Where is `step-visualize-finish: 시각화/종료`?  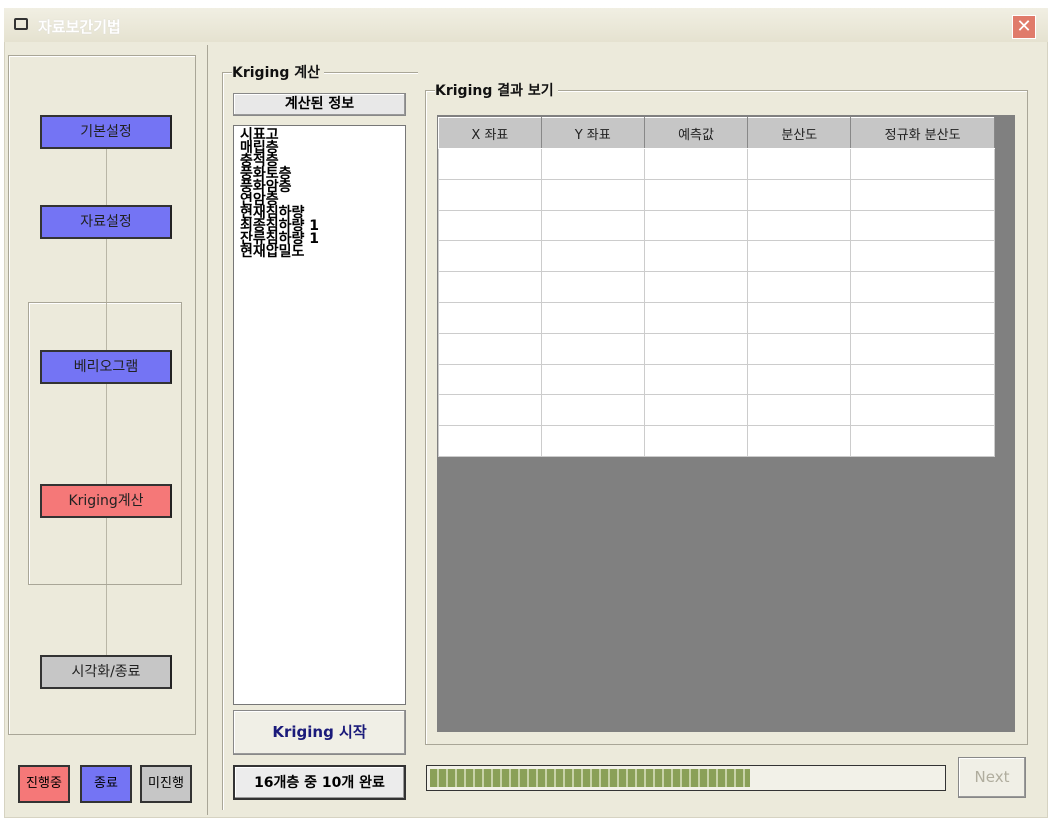
step-visualize-finish: 시각화/종료 is located at coordinates (106, 672).